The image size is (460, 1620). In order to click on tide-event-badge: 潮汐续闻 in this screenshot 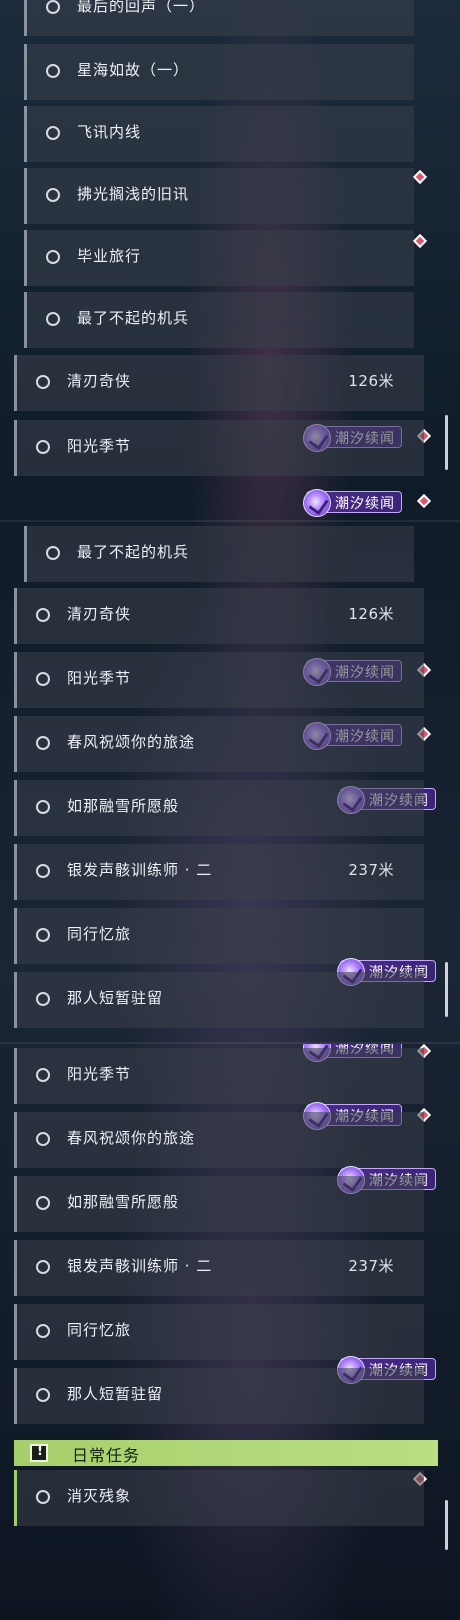, I will do `click(352, 503)`.